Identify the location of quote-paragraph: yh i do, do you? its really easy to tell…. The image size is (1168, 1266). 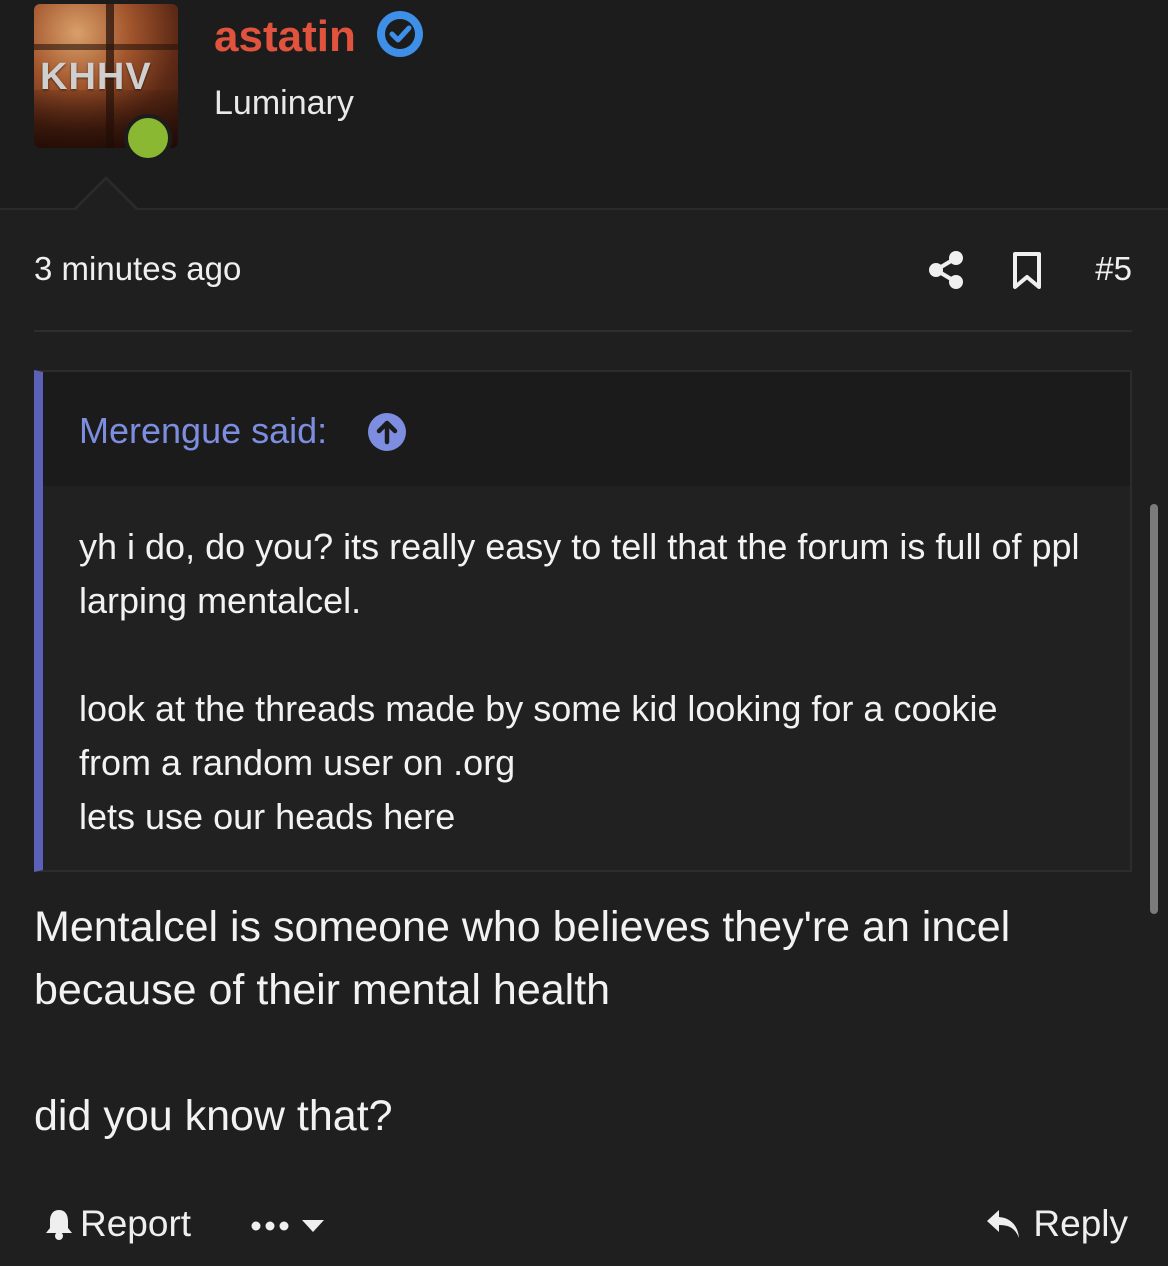
(579, 573).